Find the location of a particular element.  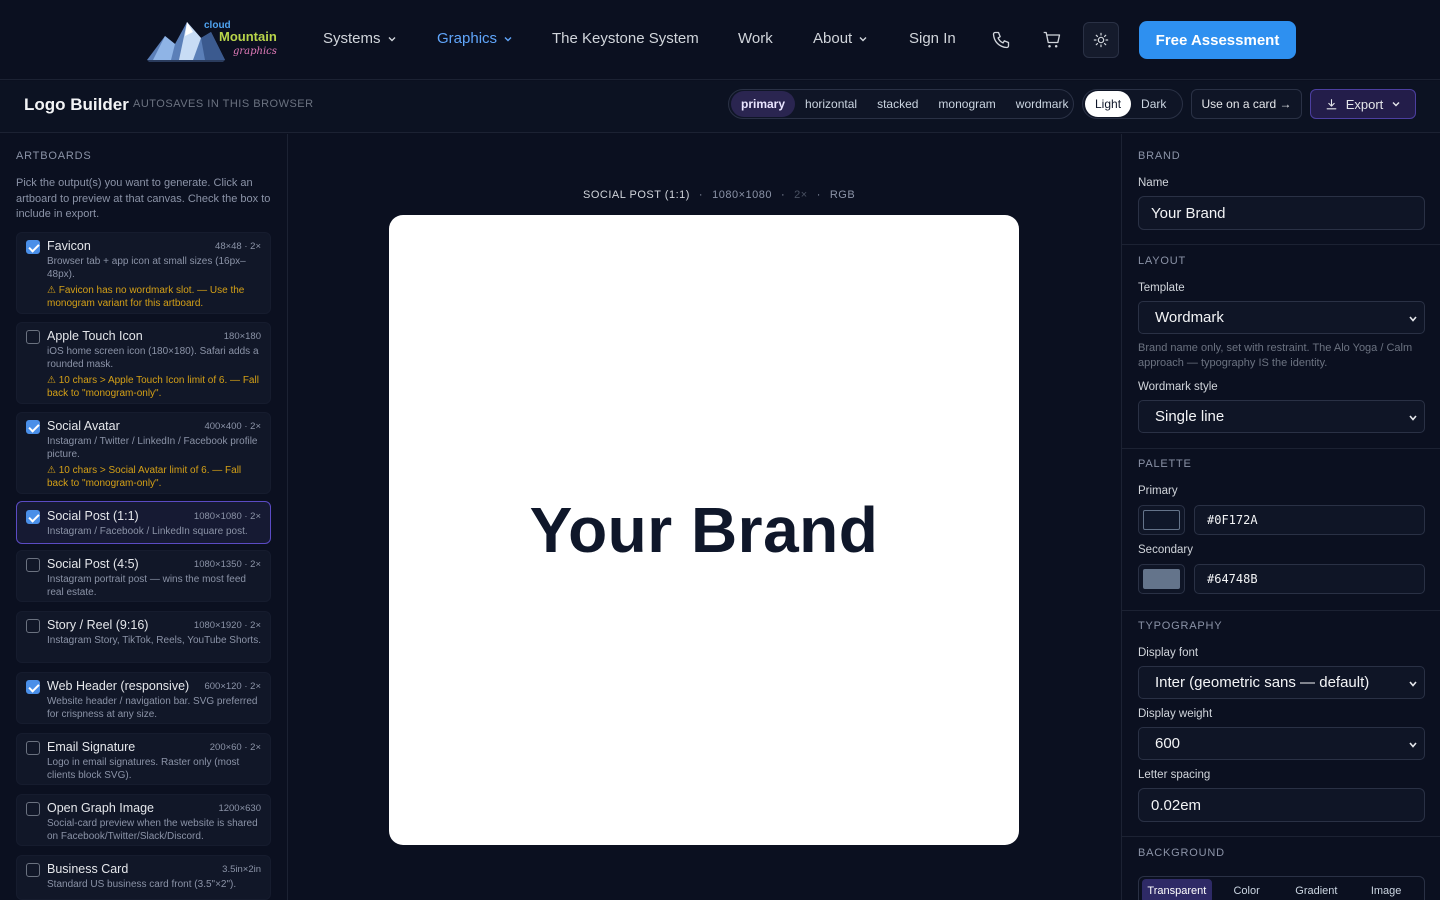

background-transparent: Transparent is located at coordinates (1177, 889).